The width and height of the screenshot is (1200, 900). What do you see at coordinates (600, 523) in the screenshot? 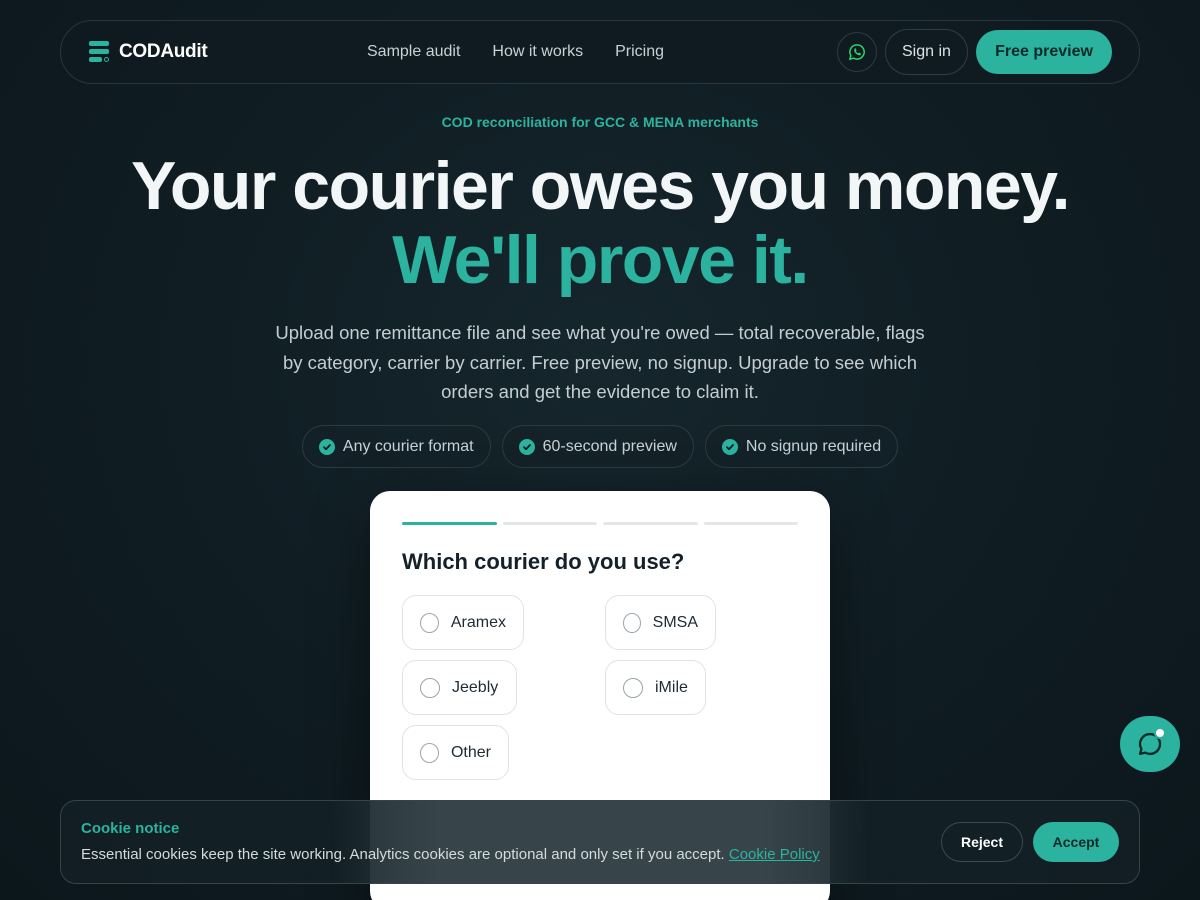
I see `step-progress` at bounding box center [600, 523].